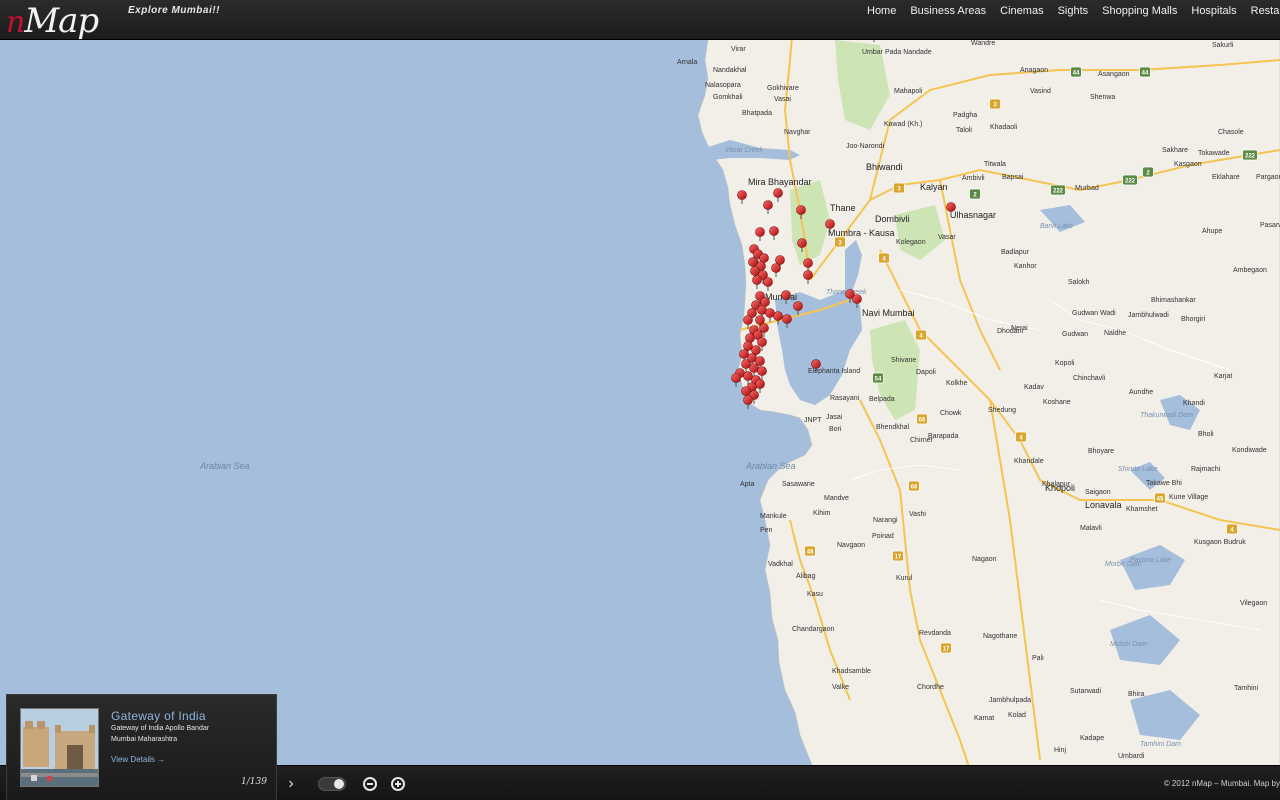  What do you see at coordinates (1213, 12) in the screenshot?
I see `nav-hospitals: Hospitals` at bounding box center [1213, 12].